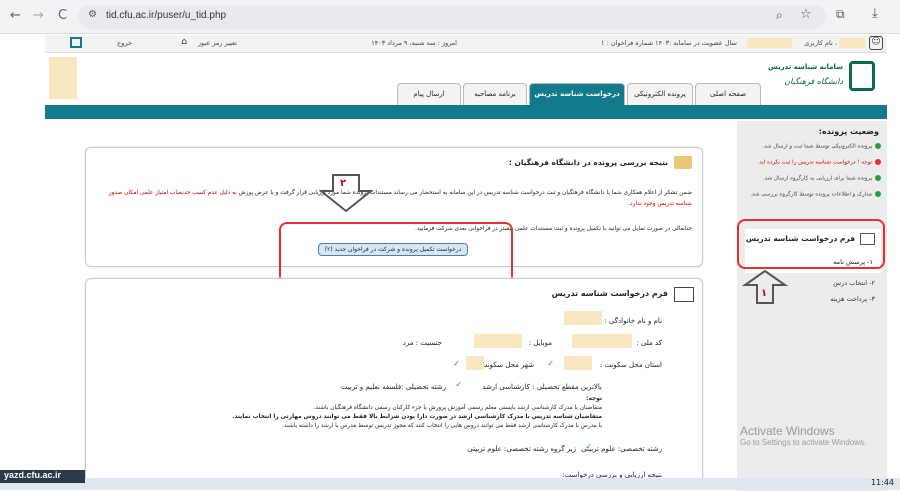  What do you see at coordinates (62, 15) in the screenshot?
I see `reload-button: C` at bounding box center [62, 15].